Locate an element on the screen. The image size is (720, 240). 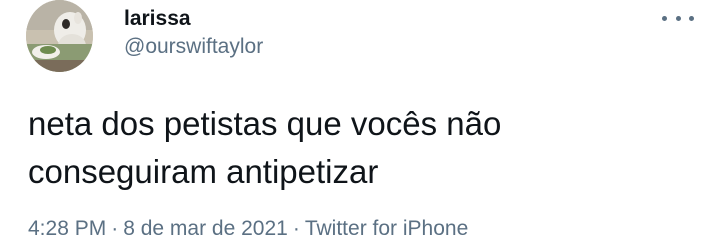
tweet-date: 8 de mar de 2021 is located at coordinates (205, 228).